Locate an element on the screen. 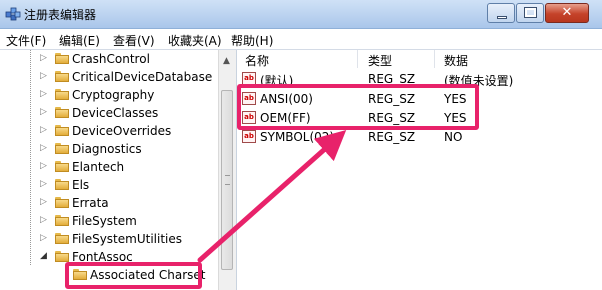 The height and width of the screenshot is (290, 602). arrow-line is located at coordinates (272, 196).